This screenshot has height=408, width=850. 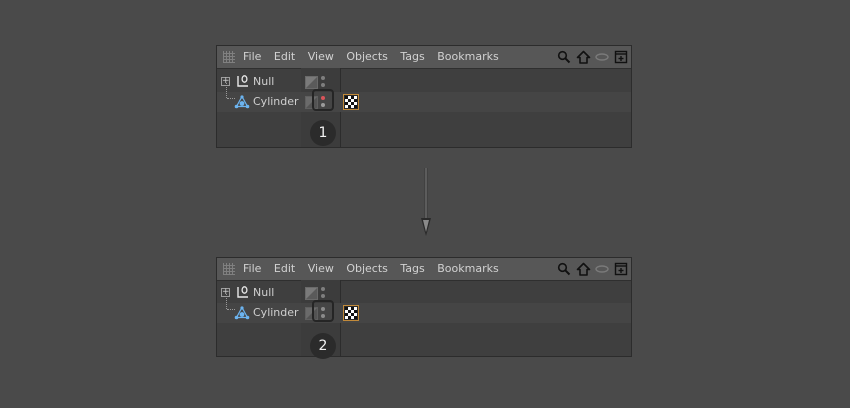 I want to click on step-badge: 2, so click(x=323, y=346).